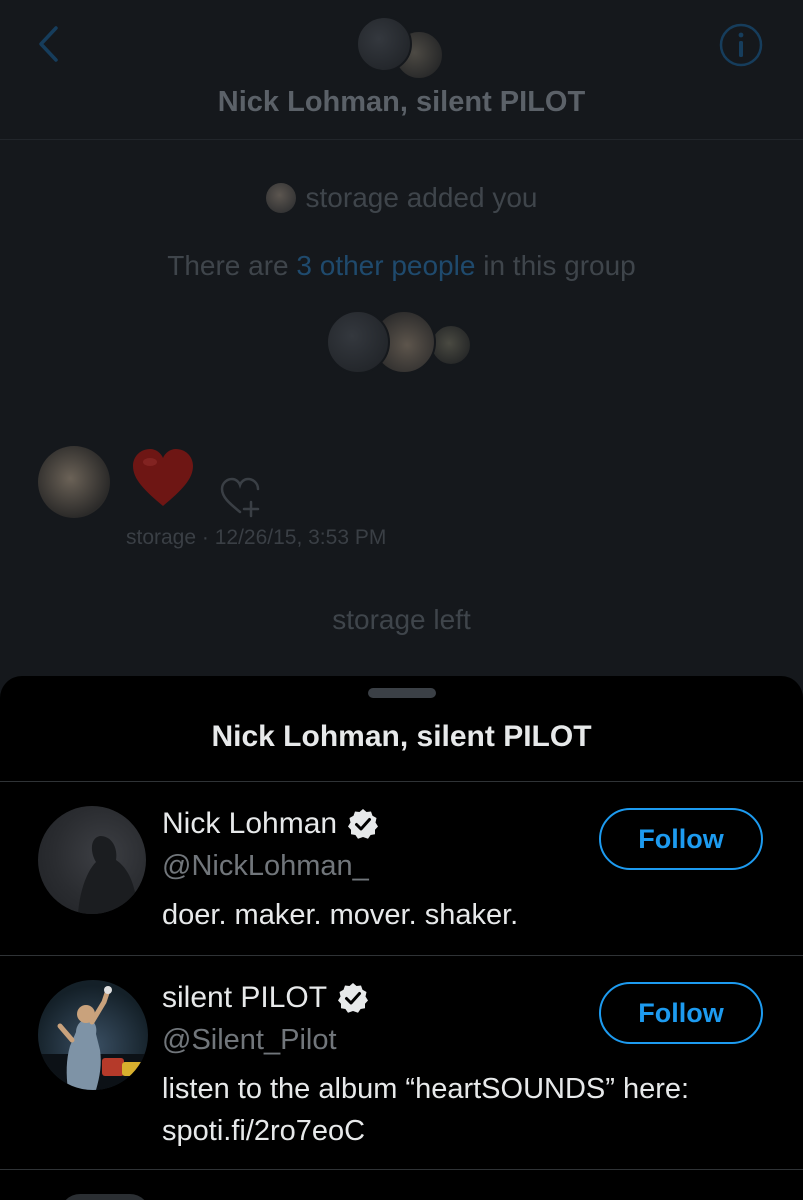  I want to click on info-icon, so click(741, 45).